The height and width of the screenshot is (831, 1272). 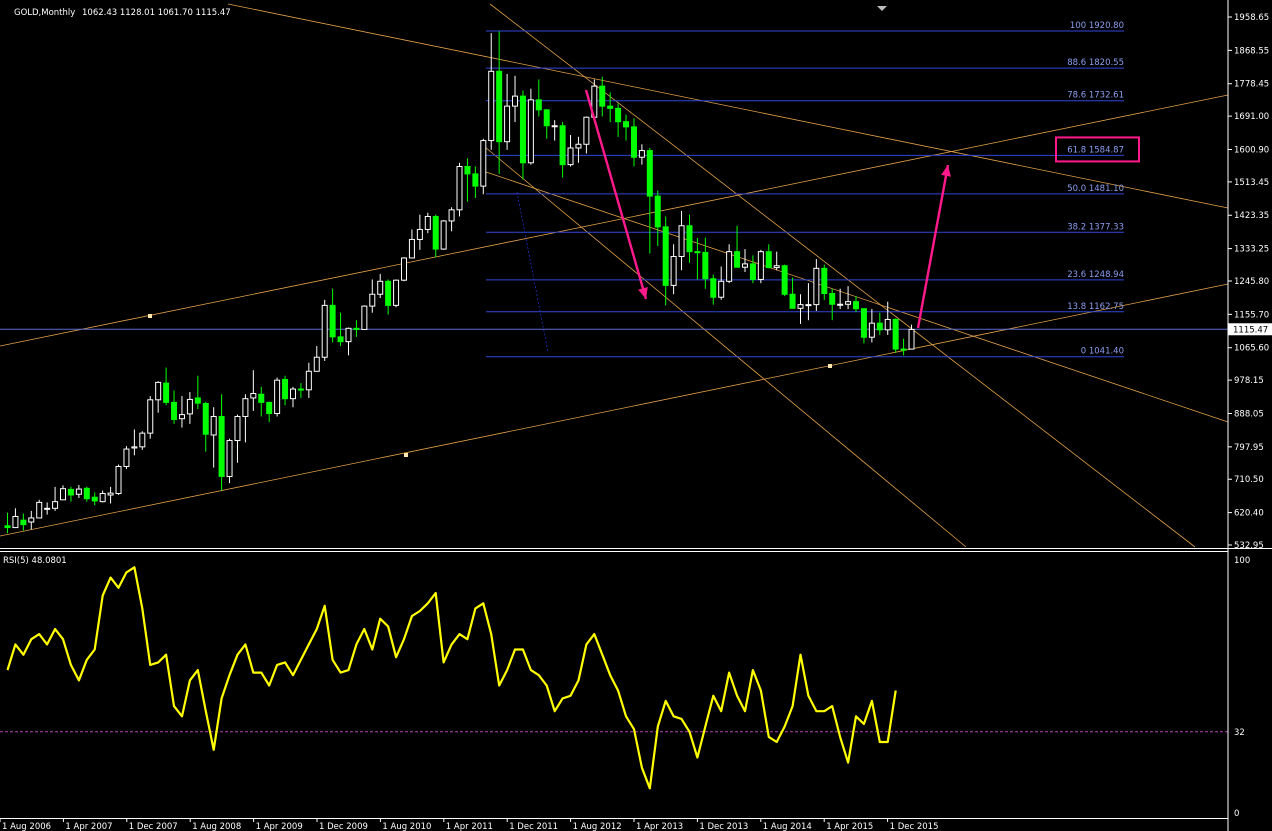 I want to click on price-tick-label: 1333.25, so click(x=1251, y=250).